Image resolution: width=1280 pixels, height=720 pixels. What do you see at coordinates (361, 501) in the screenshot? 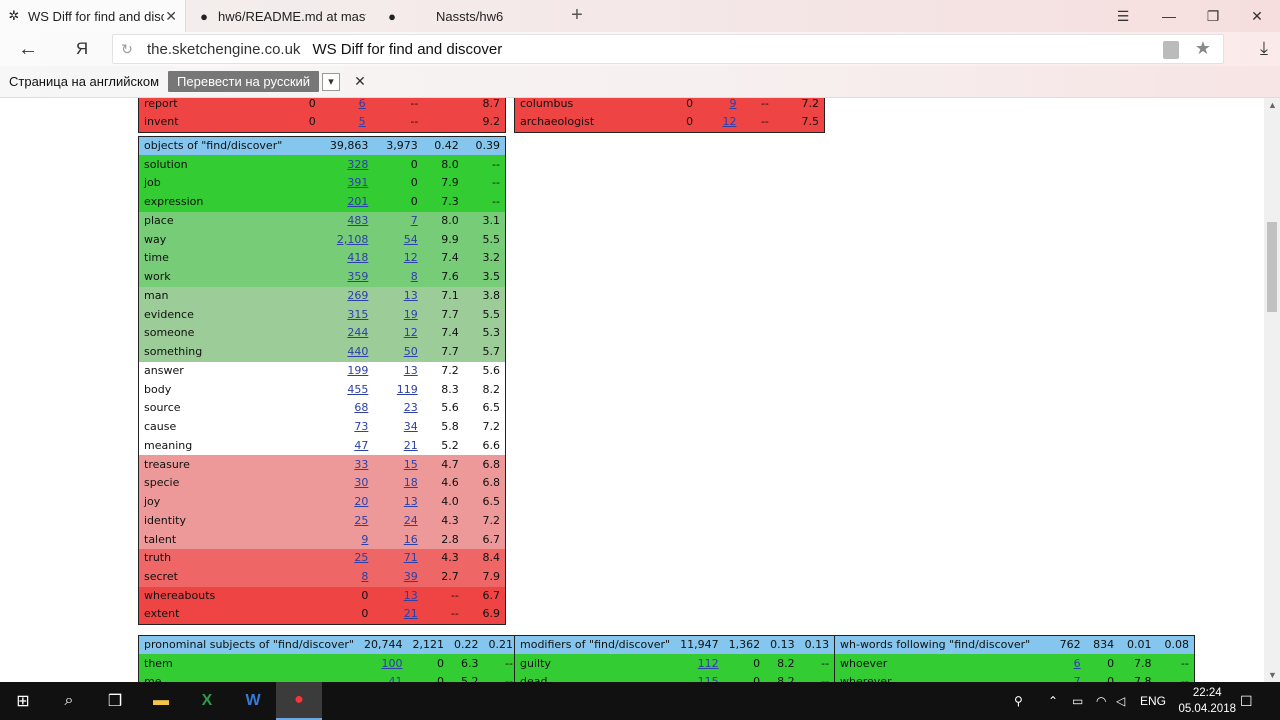
I see `concordance-link: 20` at bounding box center [361, 501].